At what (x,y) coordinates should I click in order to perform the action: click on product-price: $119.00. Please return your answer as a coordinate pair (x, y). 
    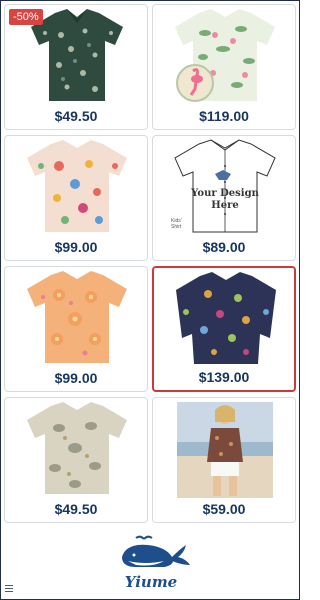
    Looking at the image, I should click on (224, 116).